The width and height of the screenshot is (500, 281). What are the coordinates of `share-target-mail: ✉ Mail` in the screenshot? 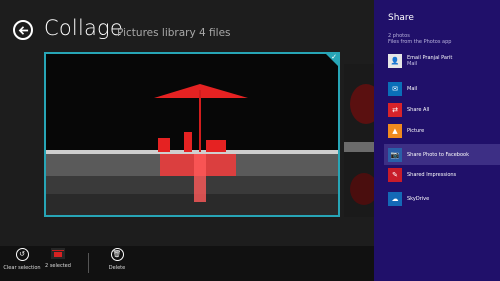 It's located at (442, 88).